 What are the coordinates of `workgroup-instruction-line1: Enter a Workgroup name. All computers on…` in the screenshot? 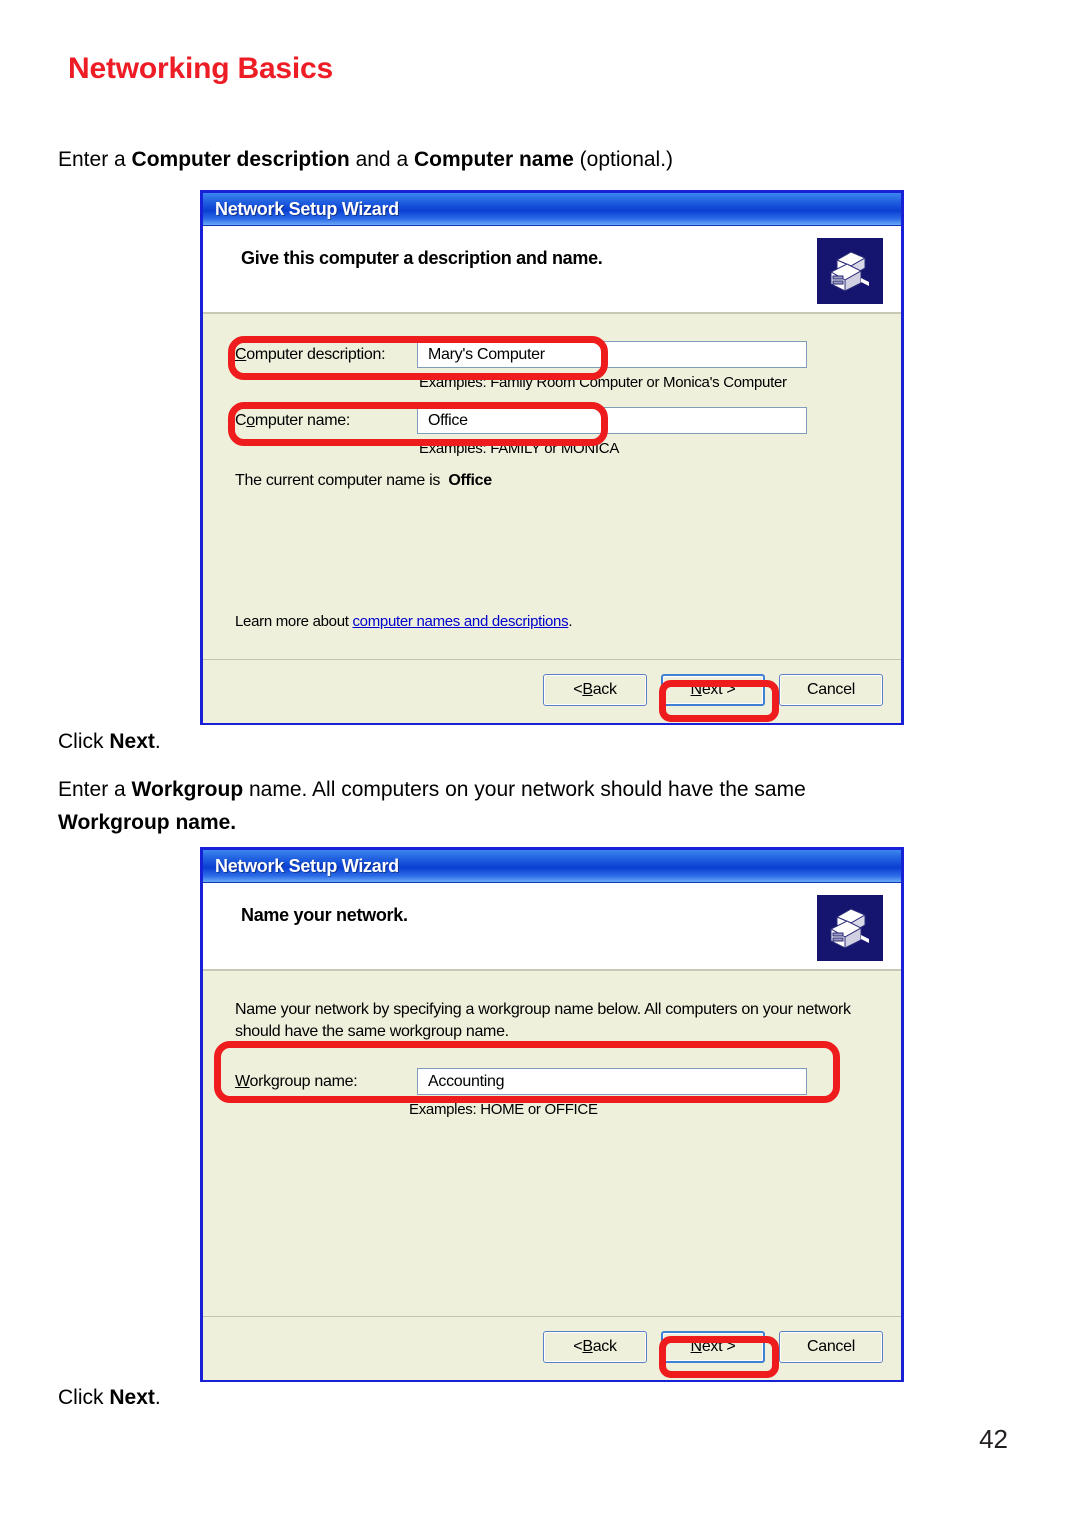 It's located at (432, 790).